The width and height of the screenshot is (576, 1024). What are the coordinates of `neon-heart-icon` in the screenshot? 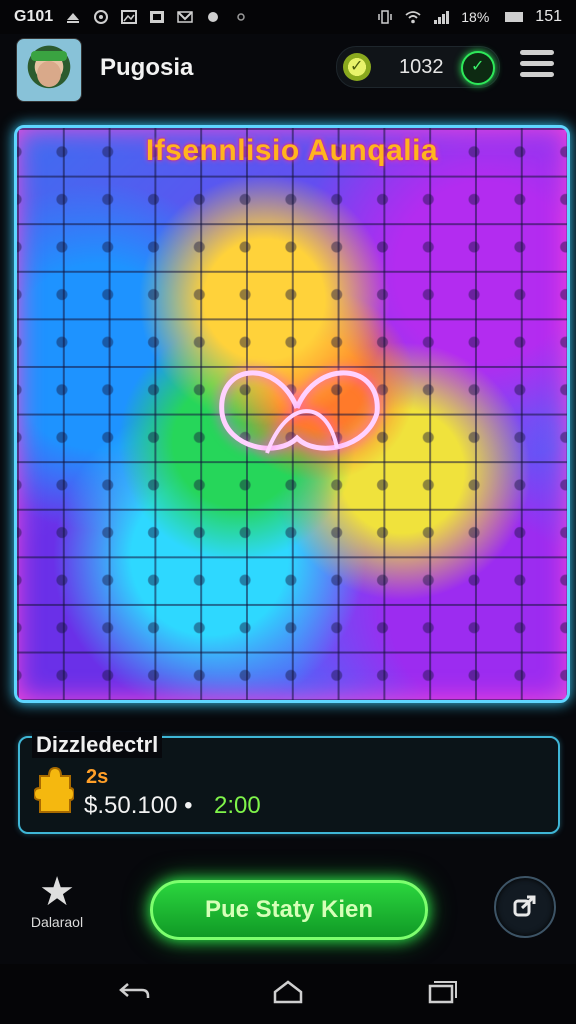 It's located at (299, 412).